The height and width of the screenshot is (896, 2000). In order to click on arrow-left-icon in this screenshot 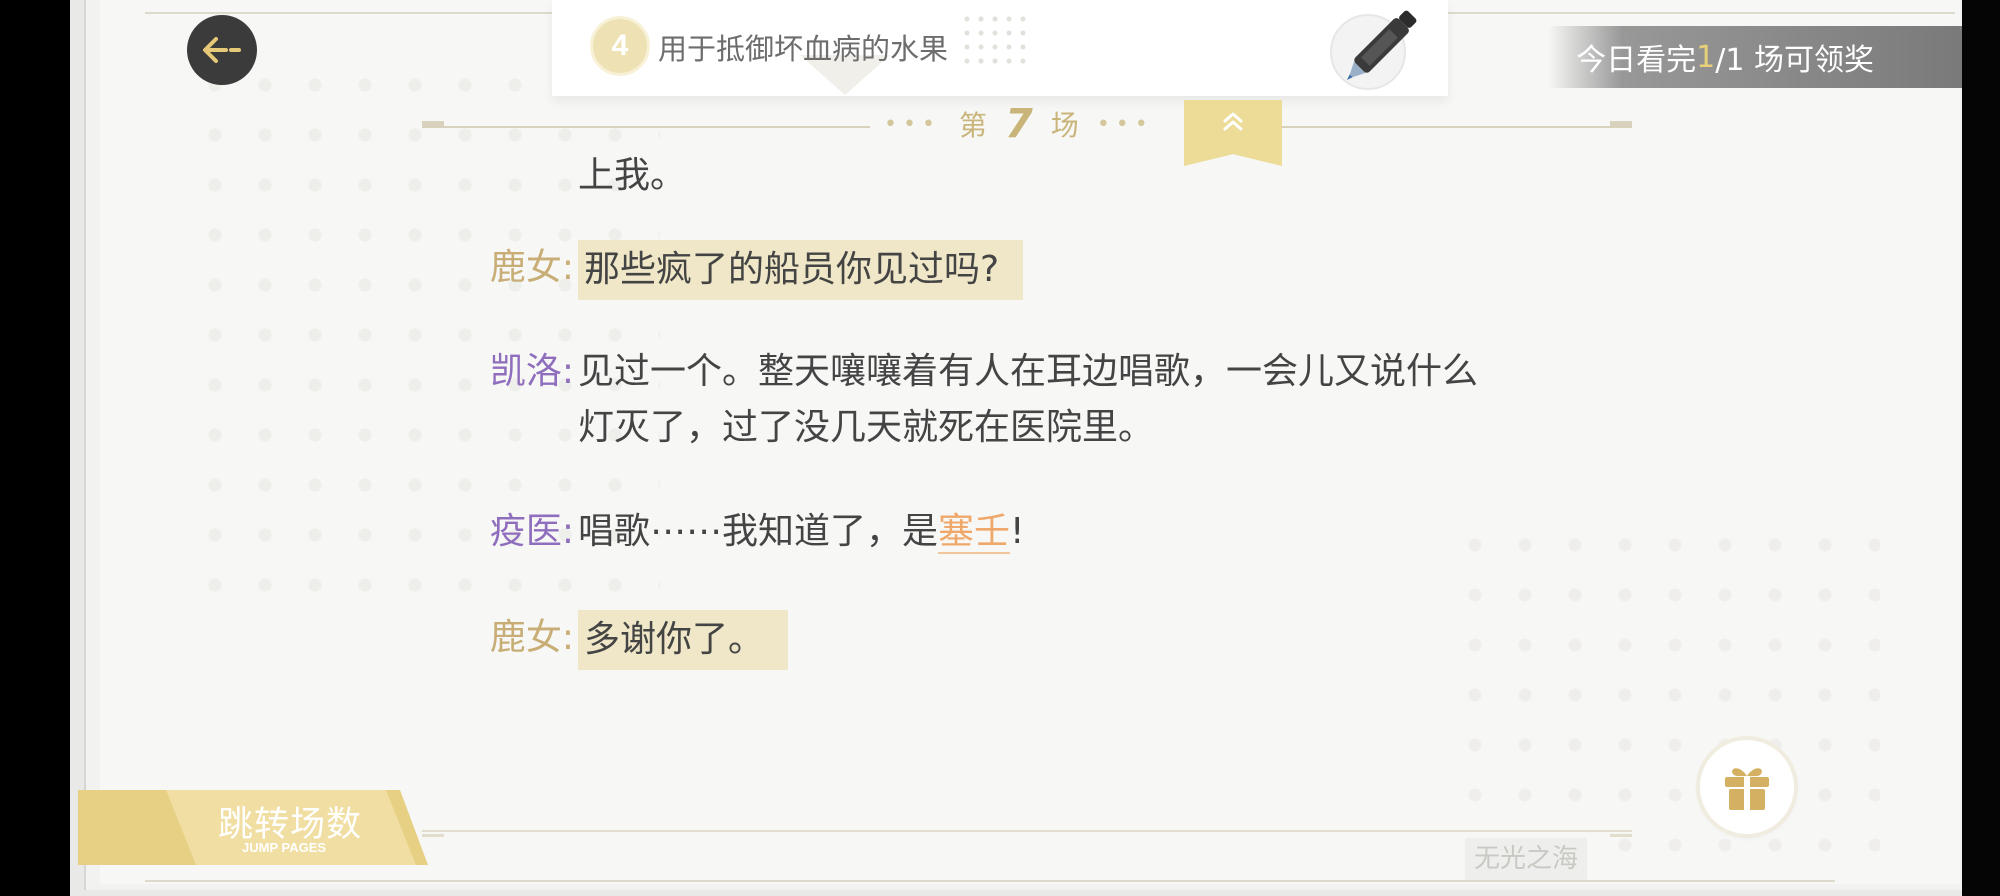, I will do `click(222, 50)`.